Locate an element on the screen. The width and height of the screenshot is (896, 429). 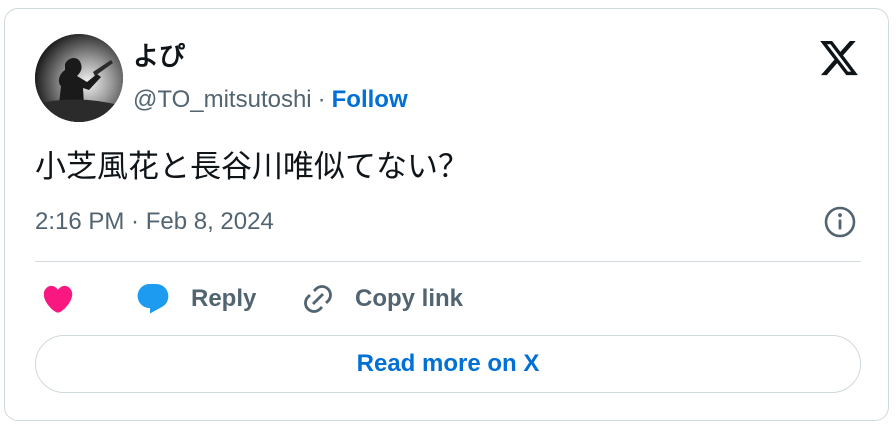
copy-link-button: Copy link is located at coordinates (382, 299).